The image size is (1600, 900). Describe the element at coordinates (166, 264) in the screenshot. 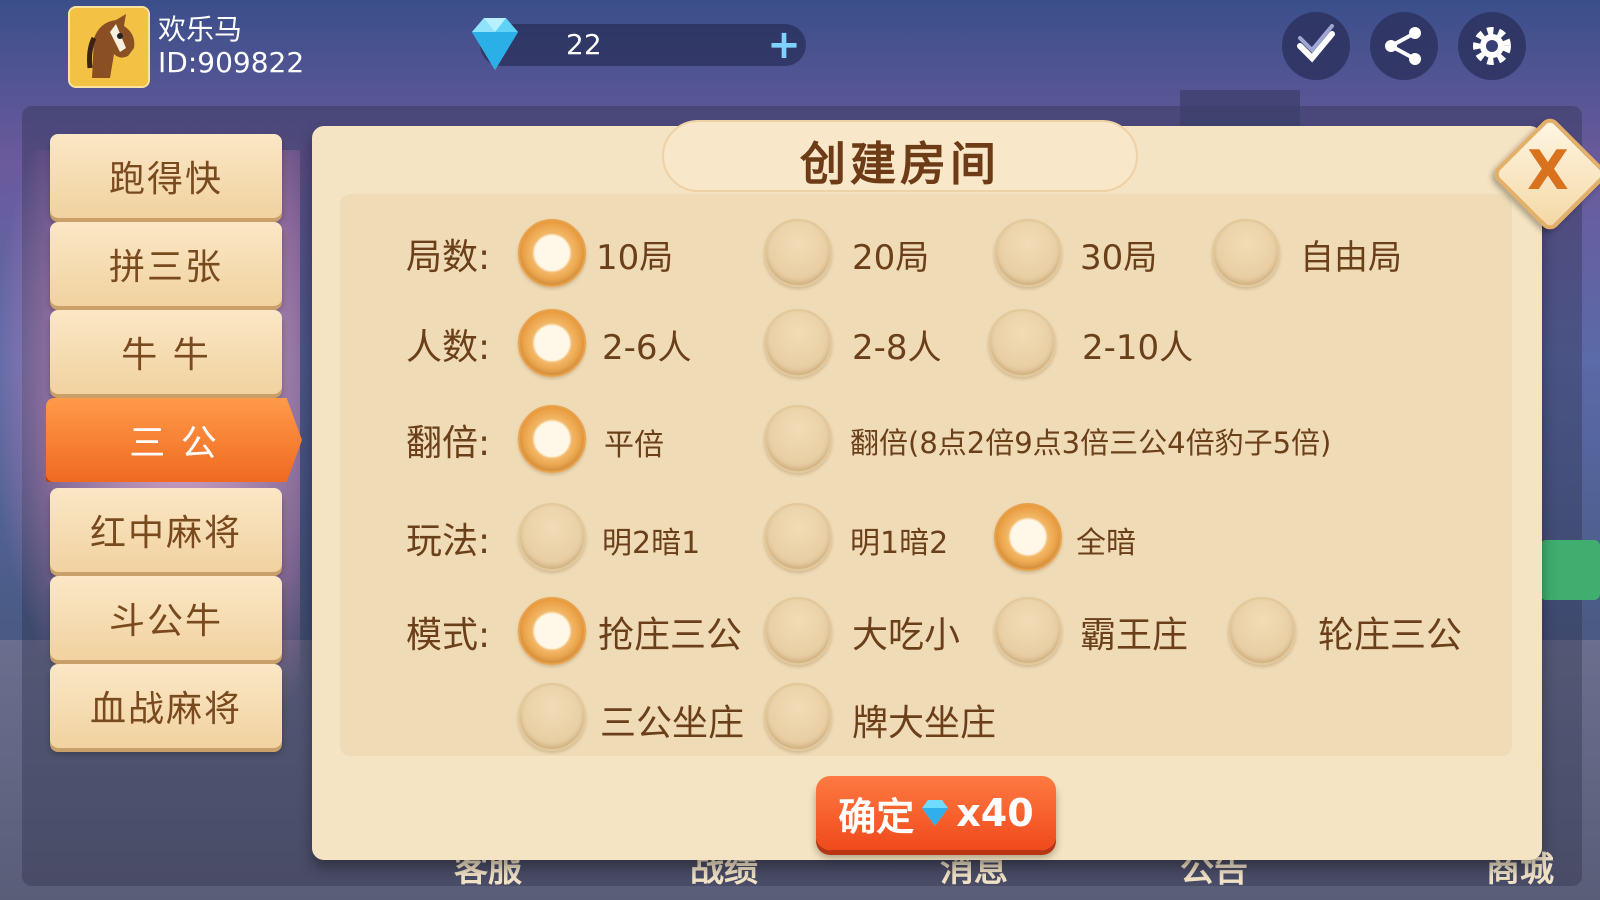

I see `tab-pinsanzhang: 拼三张` at that location.